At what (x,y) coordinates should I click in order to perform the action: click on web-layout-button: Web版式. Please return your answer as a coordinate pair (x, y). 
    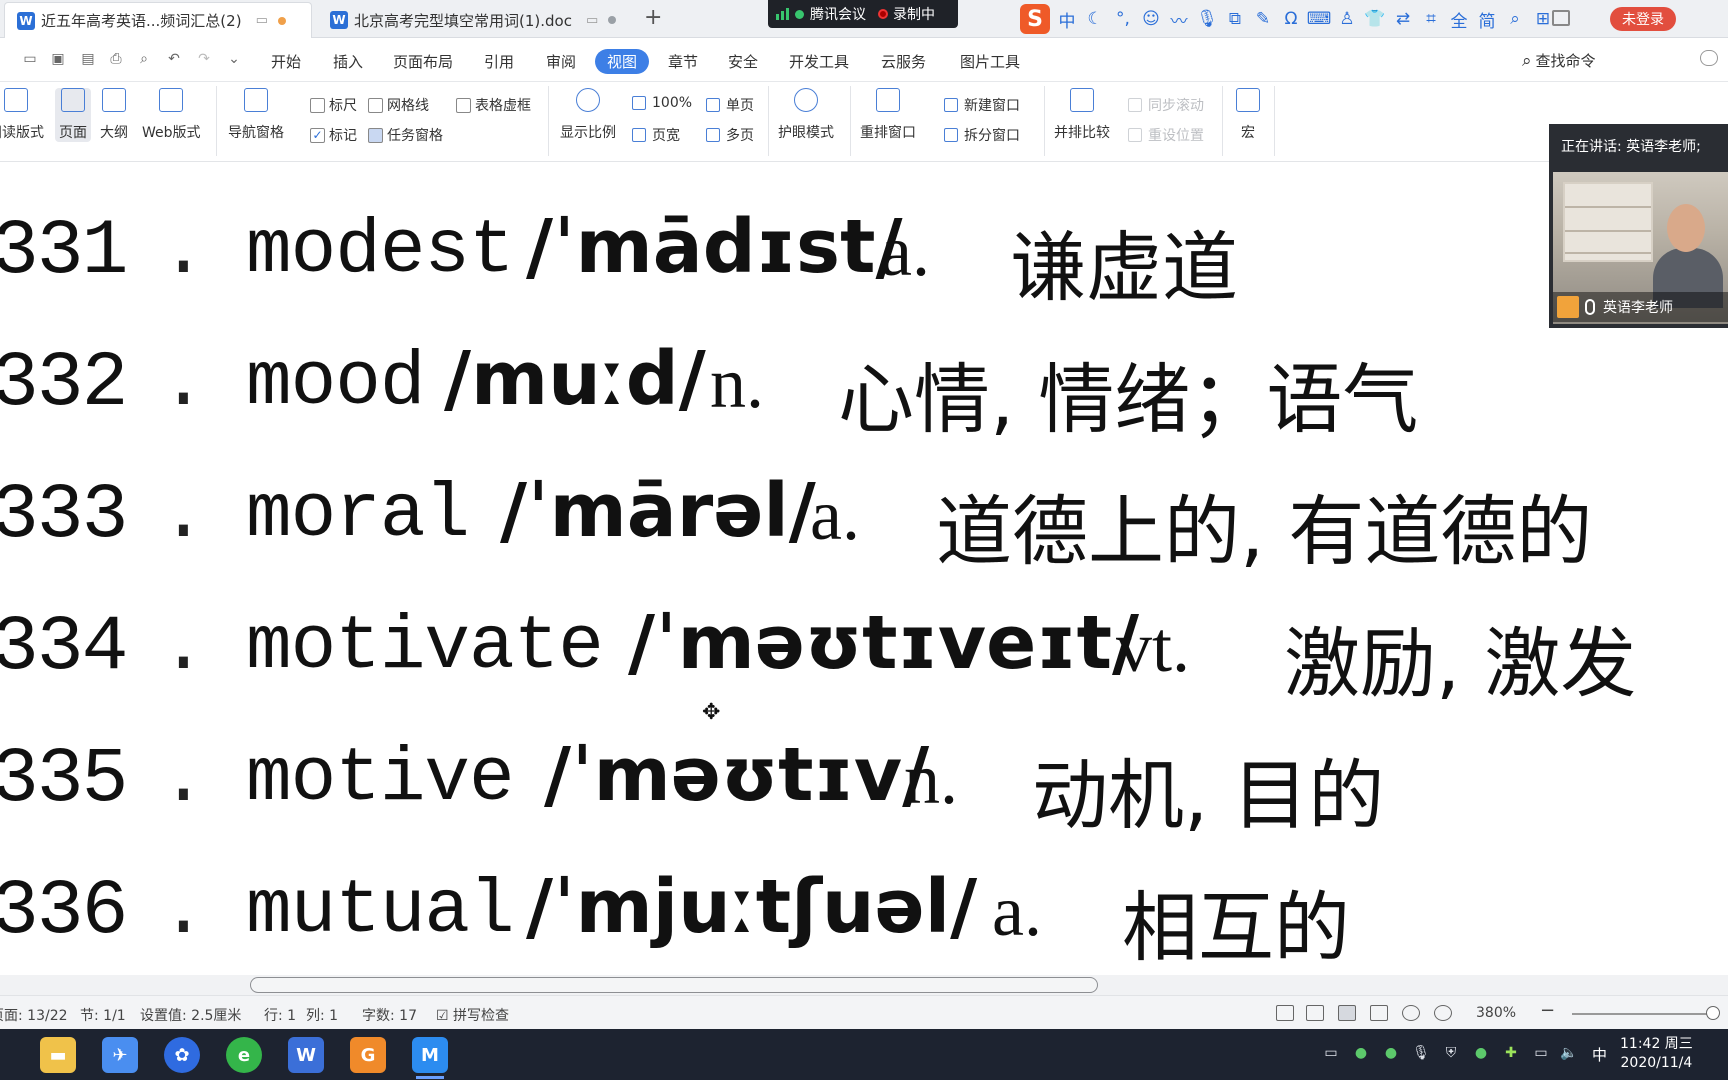
    Looking at the image, I should click on (171, 115).